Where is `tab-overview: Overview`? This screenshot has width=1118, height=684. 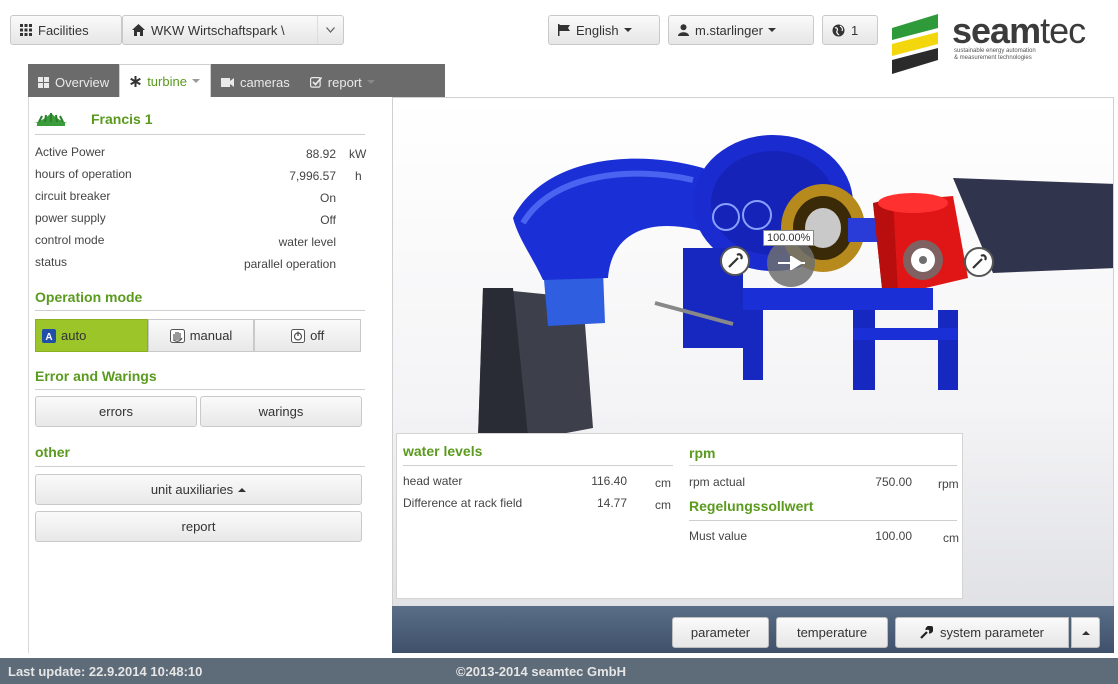 tab-overview: Overview is located at coordinates (73, 82).